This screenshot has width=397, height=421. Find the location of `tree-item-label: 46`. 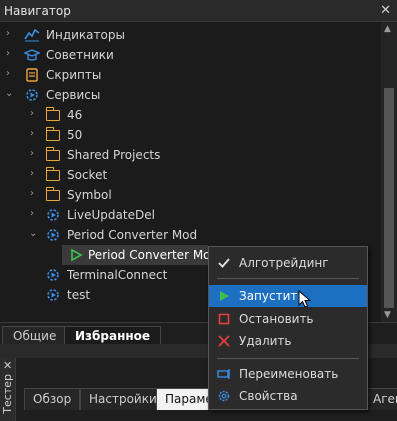

tree-item-label: 46 is located at coordinates (75, 115).